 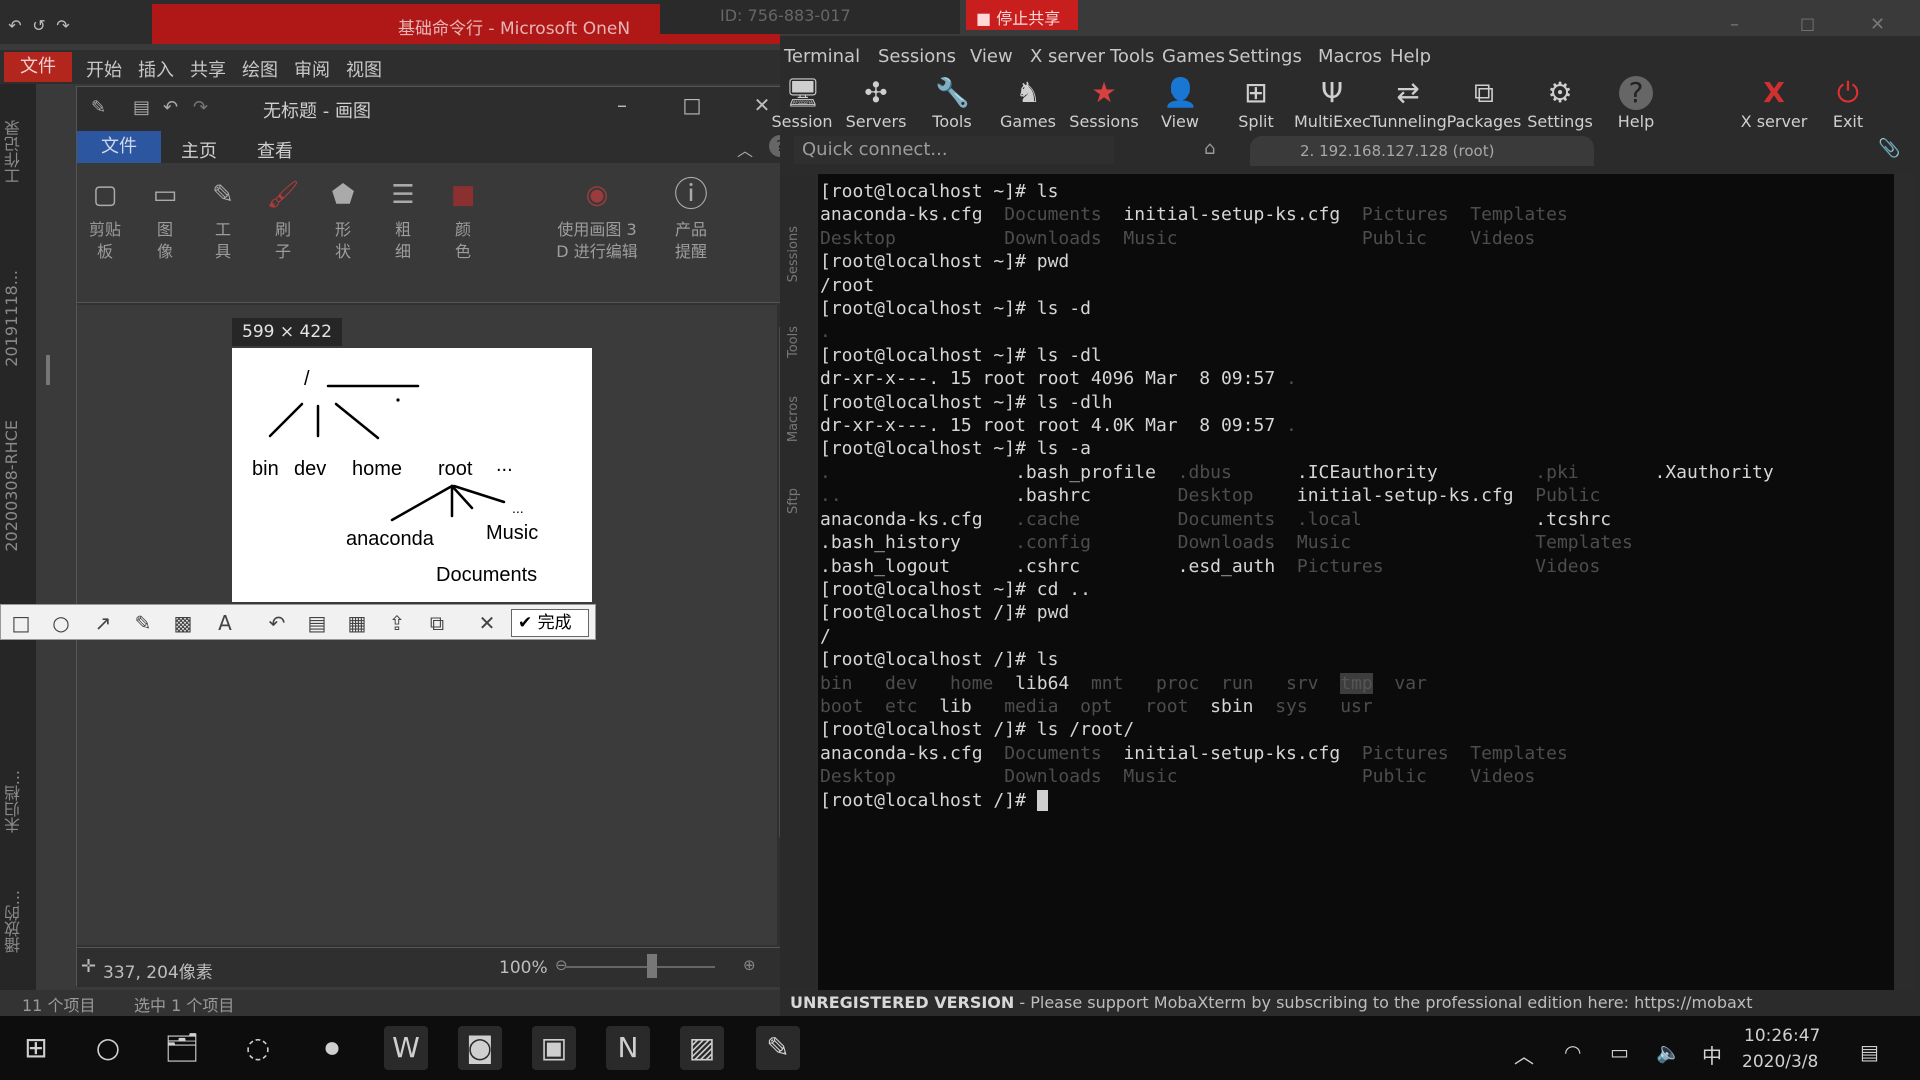 I want to click on ribbon-size: ☰ 粗细, so click(x=403, y=220).